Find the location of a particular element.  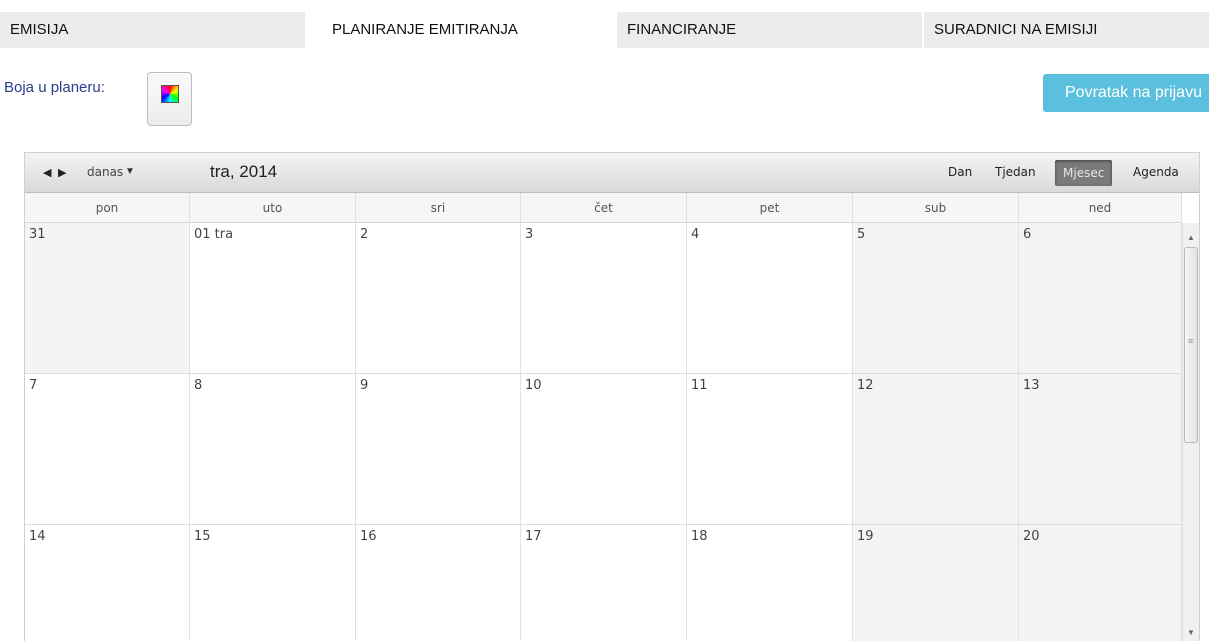

calendar-title: tra, 2014 is located at coordinates (244, 171).